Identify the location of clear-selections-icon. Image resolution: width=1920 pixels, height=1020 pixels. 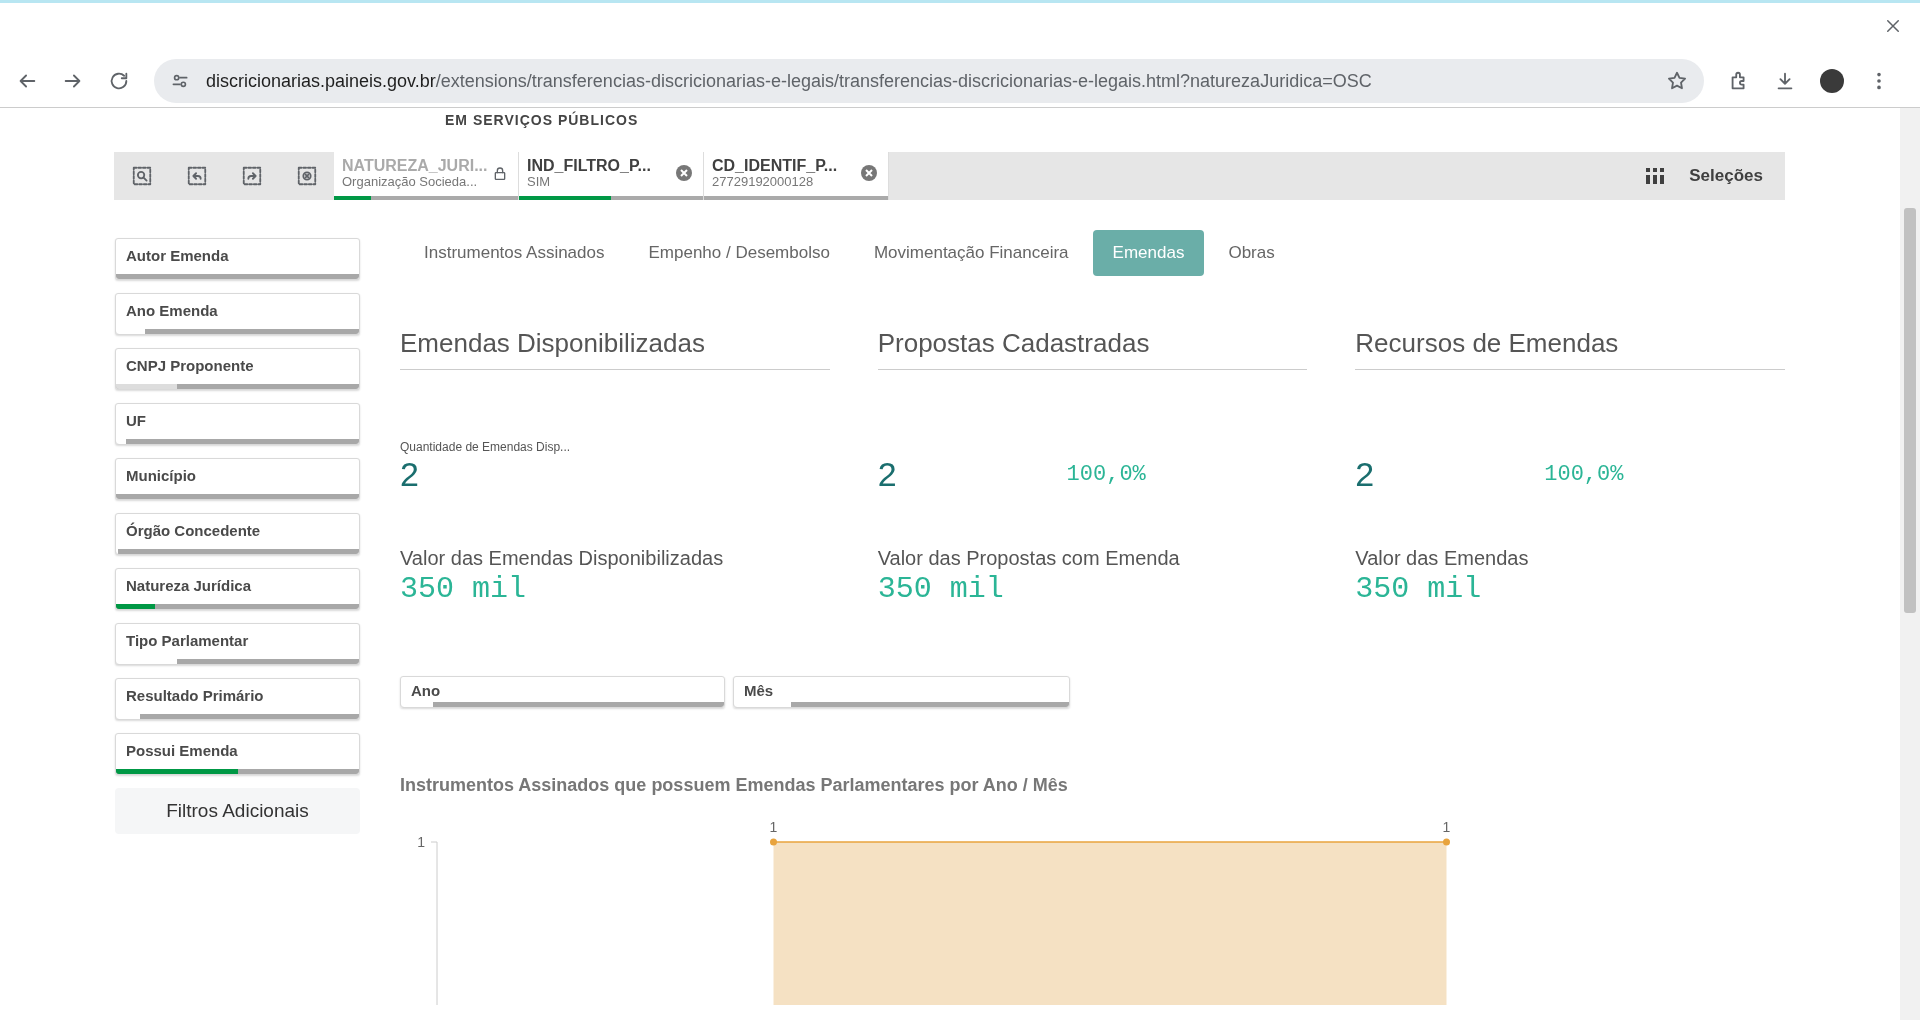
(306, 176).